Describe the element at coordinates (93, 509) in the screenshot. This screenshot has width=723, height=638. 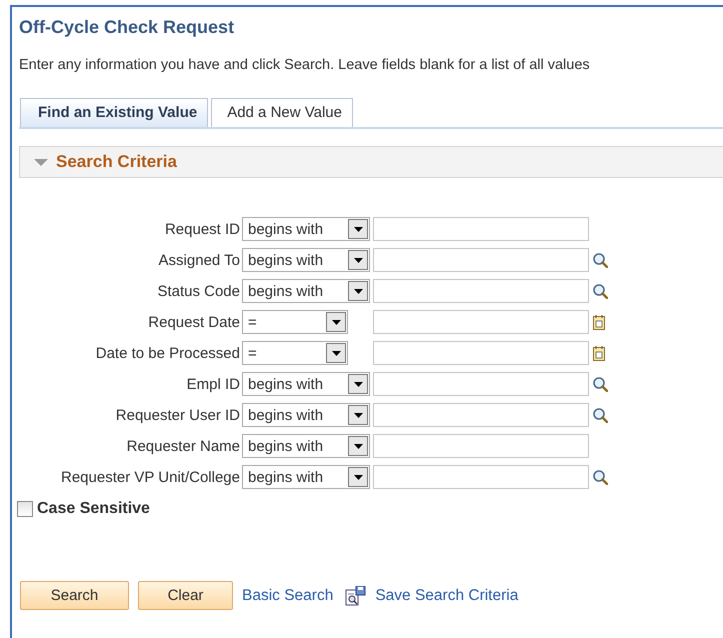
I see `checkbox-label: Case Sensitive` at that location.